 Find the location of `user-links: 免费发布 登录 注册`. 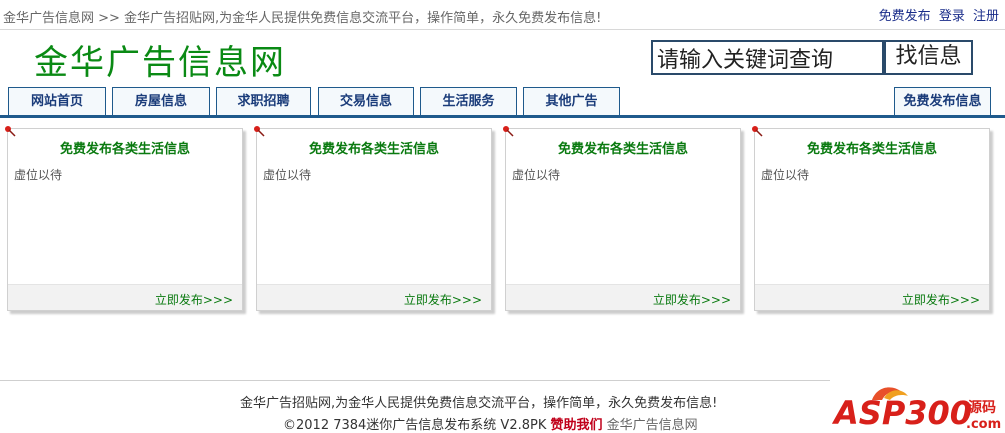

user-links: 免费发布 登录 注册 is located at coordinates (937, 14).